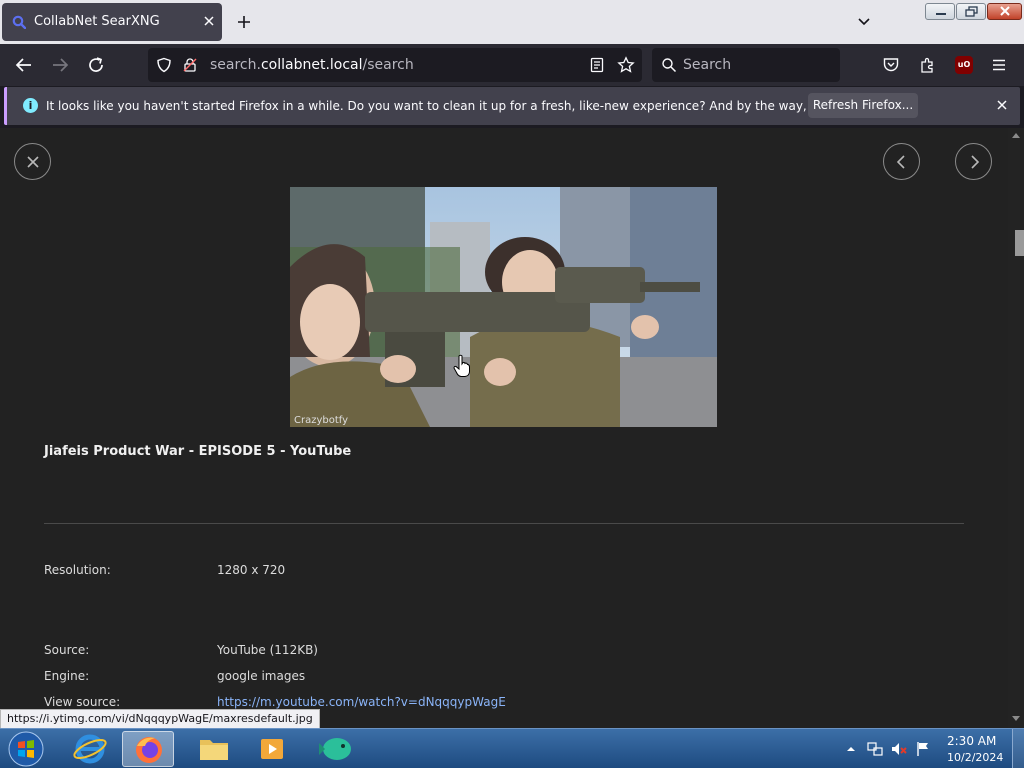 The height and width of the screenshot is (768, 1024). Describe the element at coordinates (964, 65) in the screenshot. I see `ublock-origin-icon: uO` at that location.